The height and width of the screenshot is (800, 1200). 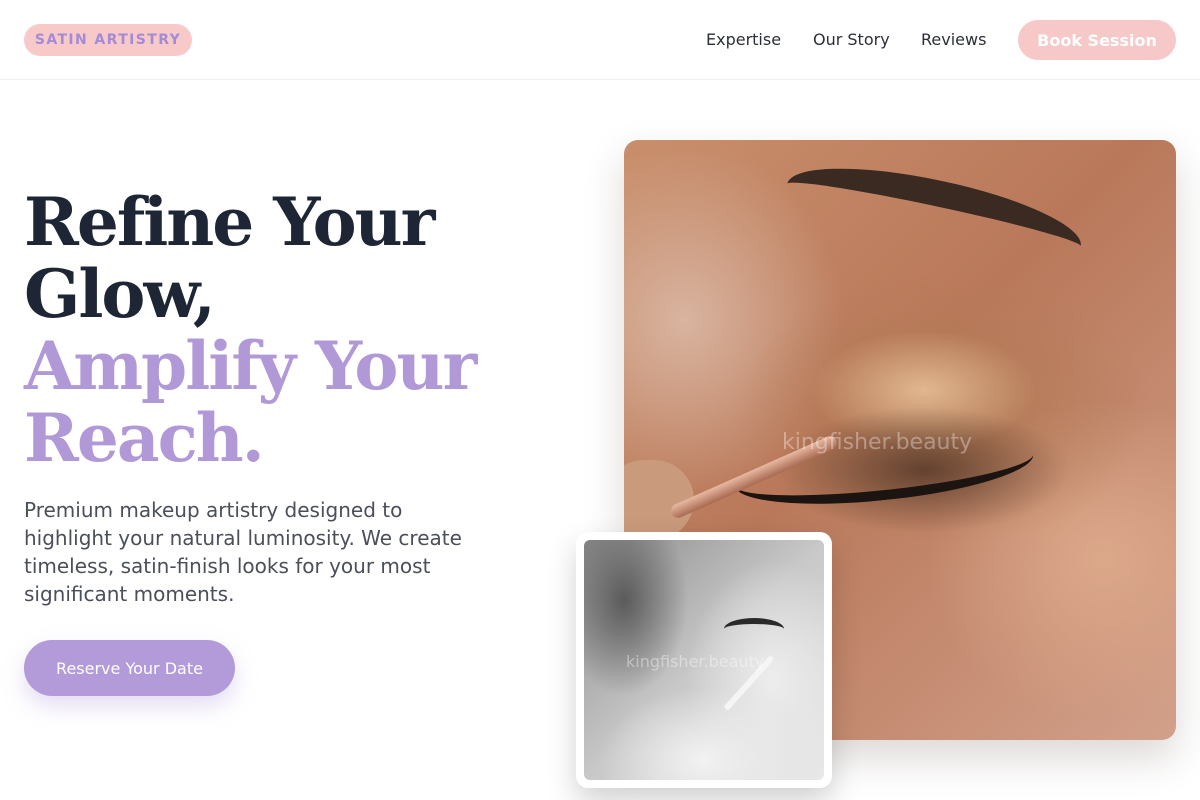 I want to click on image-watermark: kingfisher.beauty, so click(x=877, y=442).